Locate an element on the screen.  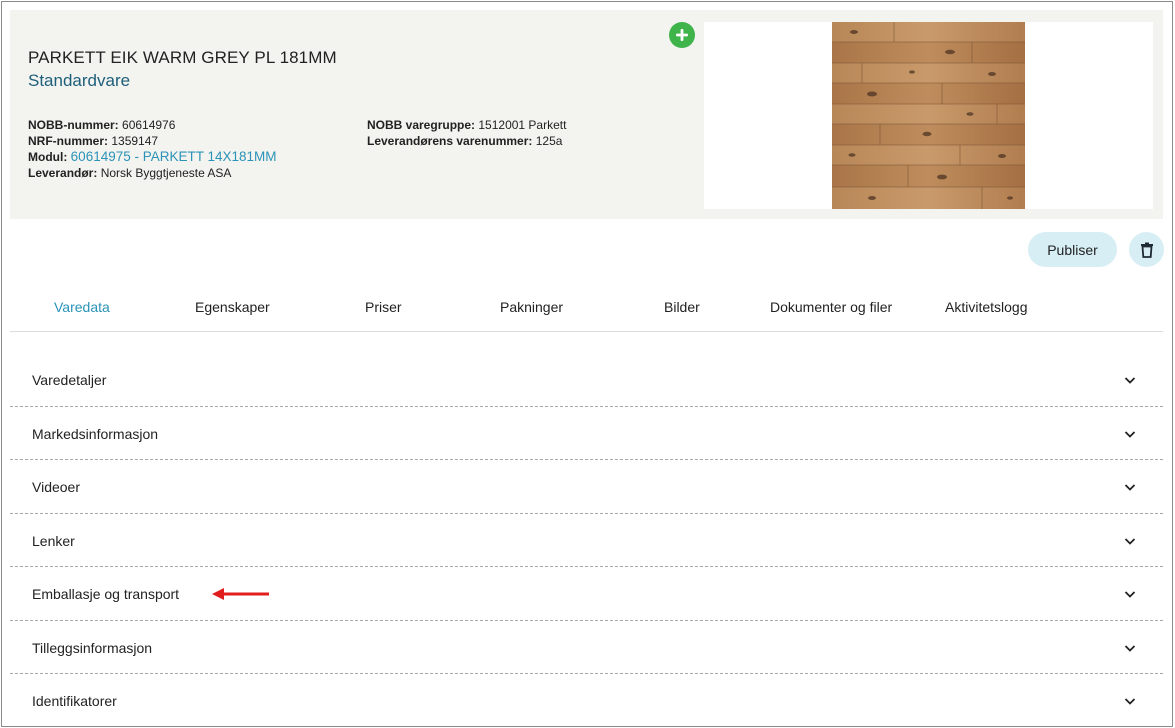
section-label: Identifikatorer is located at coordinates (74, 701).